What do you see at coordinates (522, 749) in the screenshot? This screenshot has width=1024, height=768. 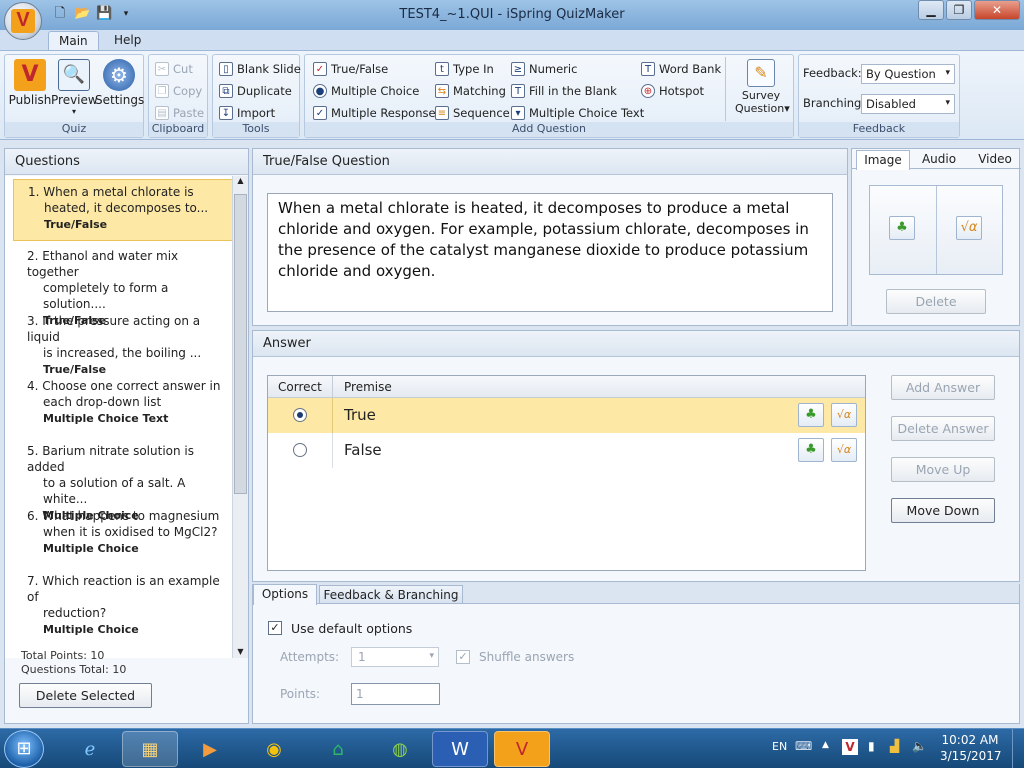 I see `quizmaker-taskbar-icon: V` at bounding box center [522, 749].